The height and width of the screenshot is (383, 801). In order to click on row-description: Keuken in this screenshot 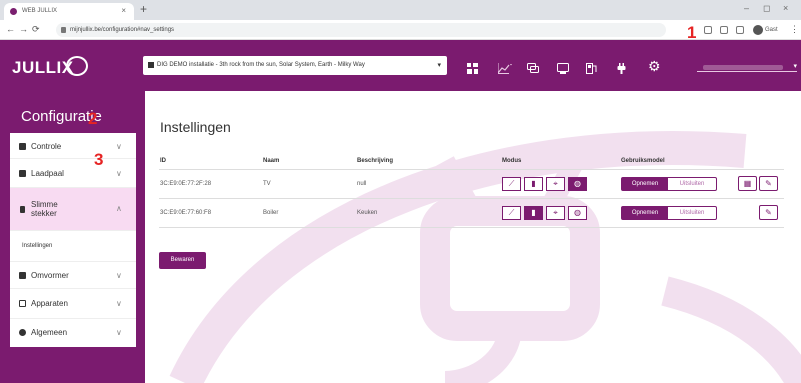, I will do `click(367, 213)`.